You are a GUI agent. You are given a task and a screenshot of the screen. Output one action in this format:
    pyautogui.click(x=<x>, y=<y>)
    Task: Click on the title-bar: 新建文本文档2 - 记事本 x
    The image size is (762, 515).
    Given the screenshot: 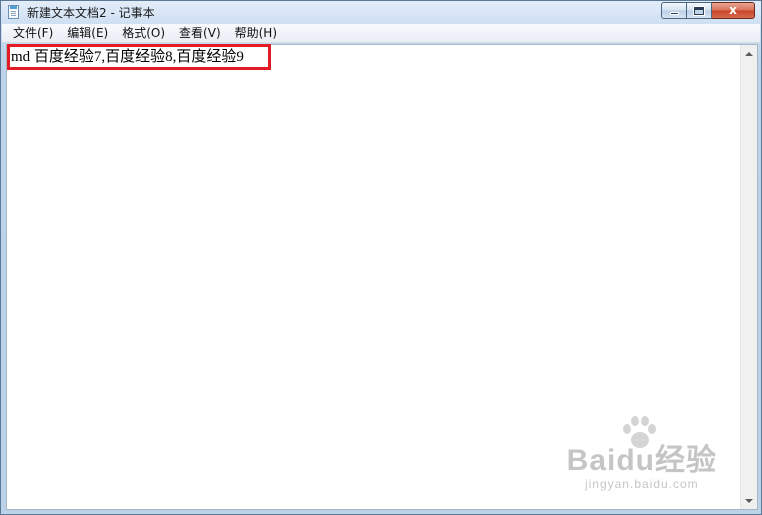 What is the action you would take?
    pyautogui.click(x=381, y=12)
    